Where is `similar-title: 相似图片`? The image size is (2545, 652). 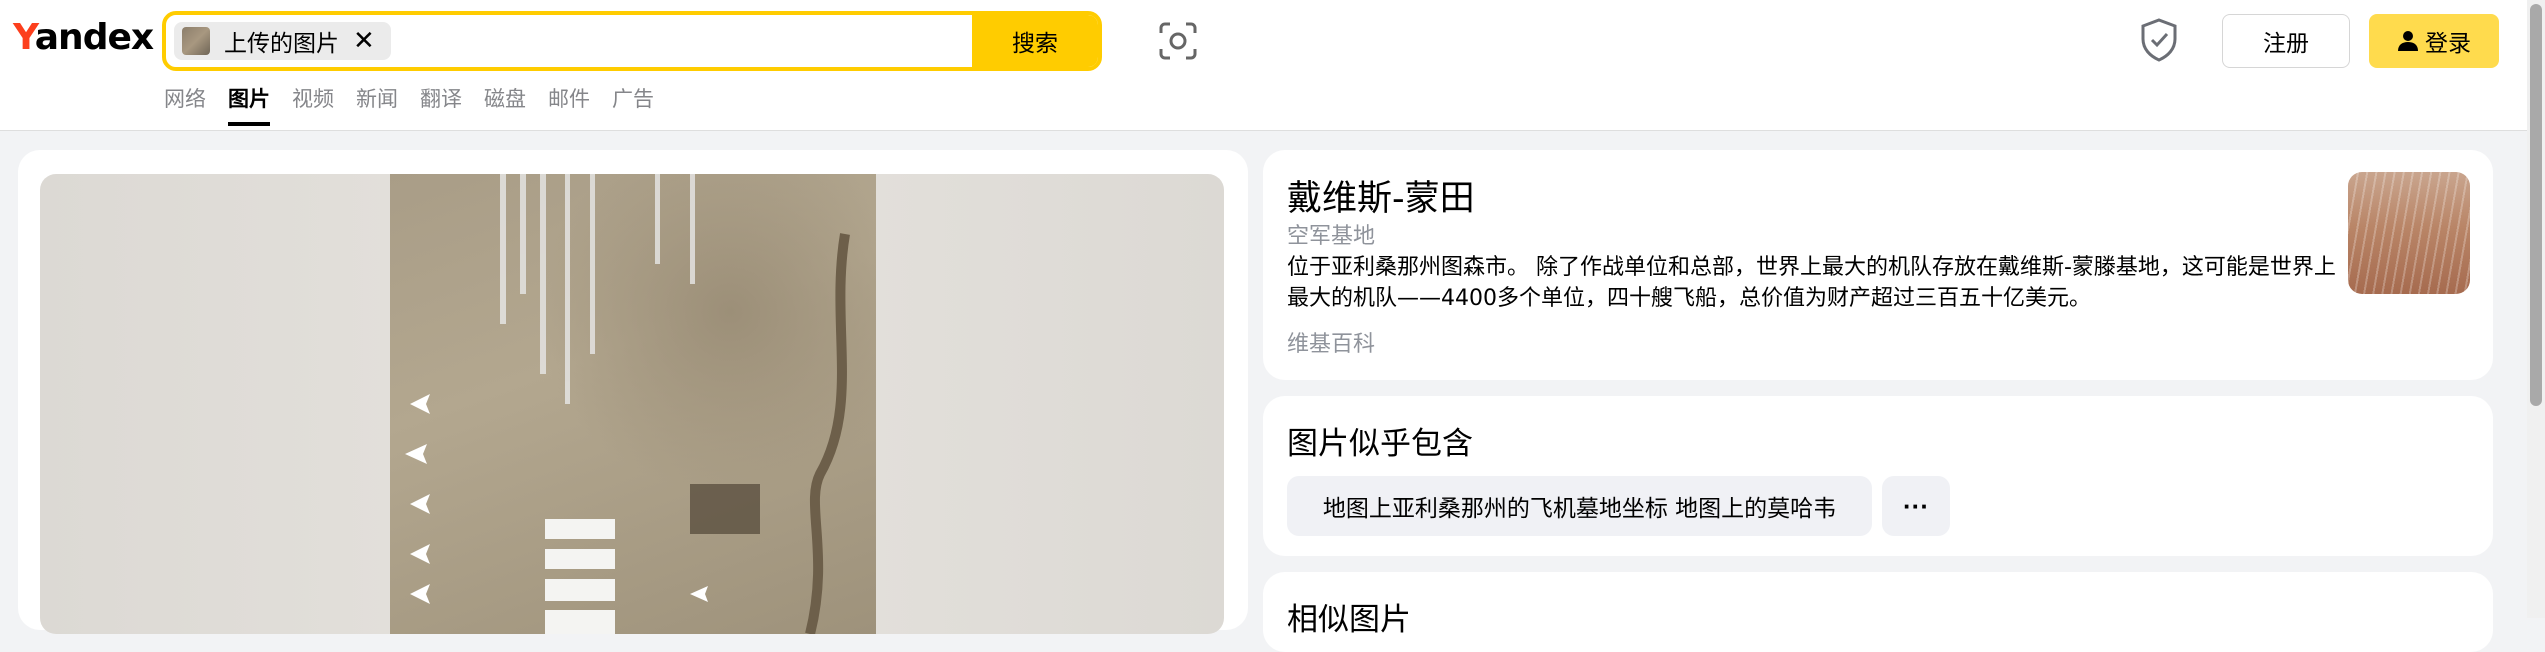 similar-title: 相似图片 is located at coordinates (1349, 620).